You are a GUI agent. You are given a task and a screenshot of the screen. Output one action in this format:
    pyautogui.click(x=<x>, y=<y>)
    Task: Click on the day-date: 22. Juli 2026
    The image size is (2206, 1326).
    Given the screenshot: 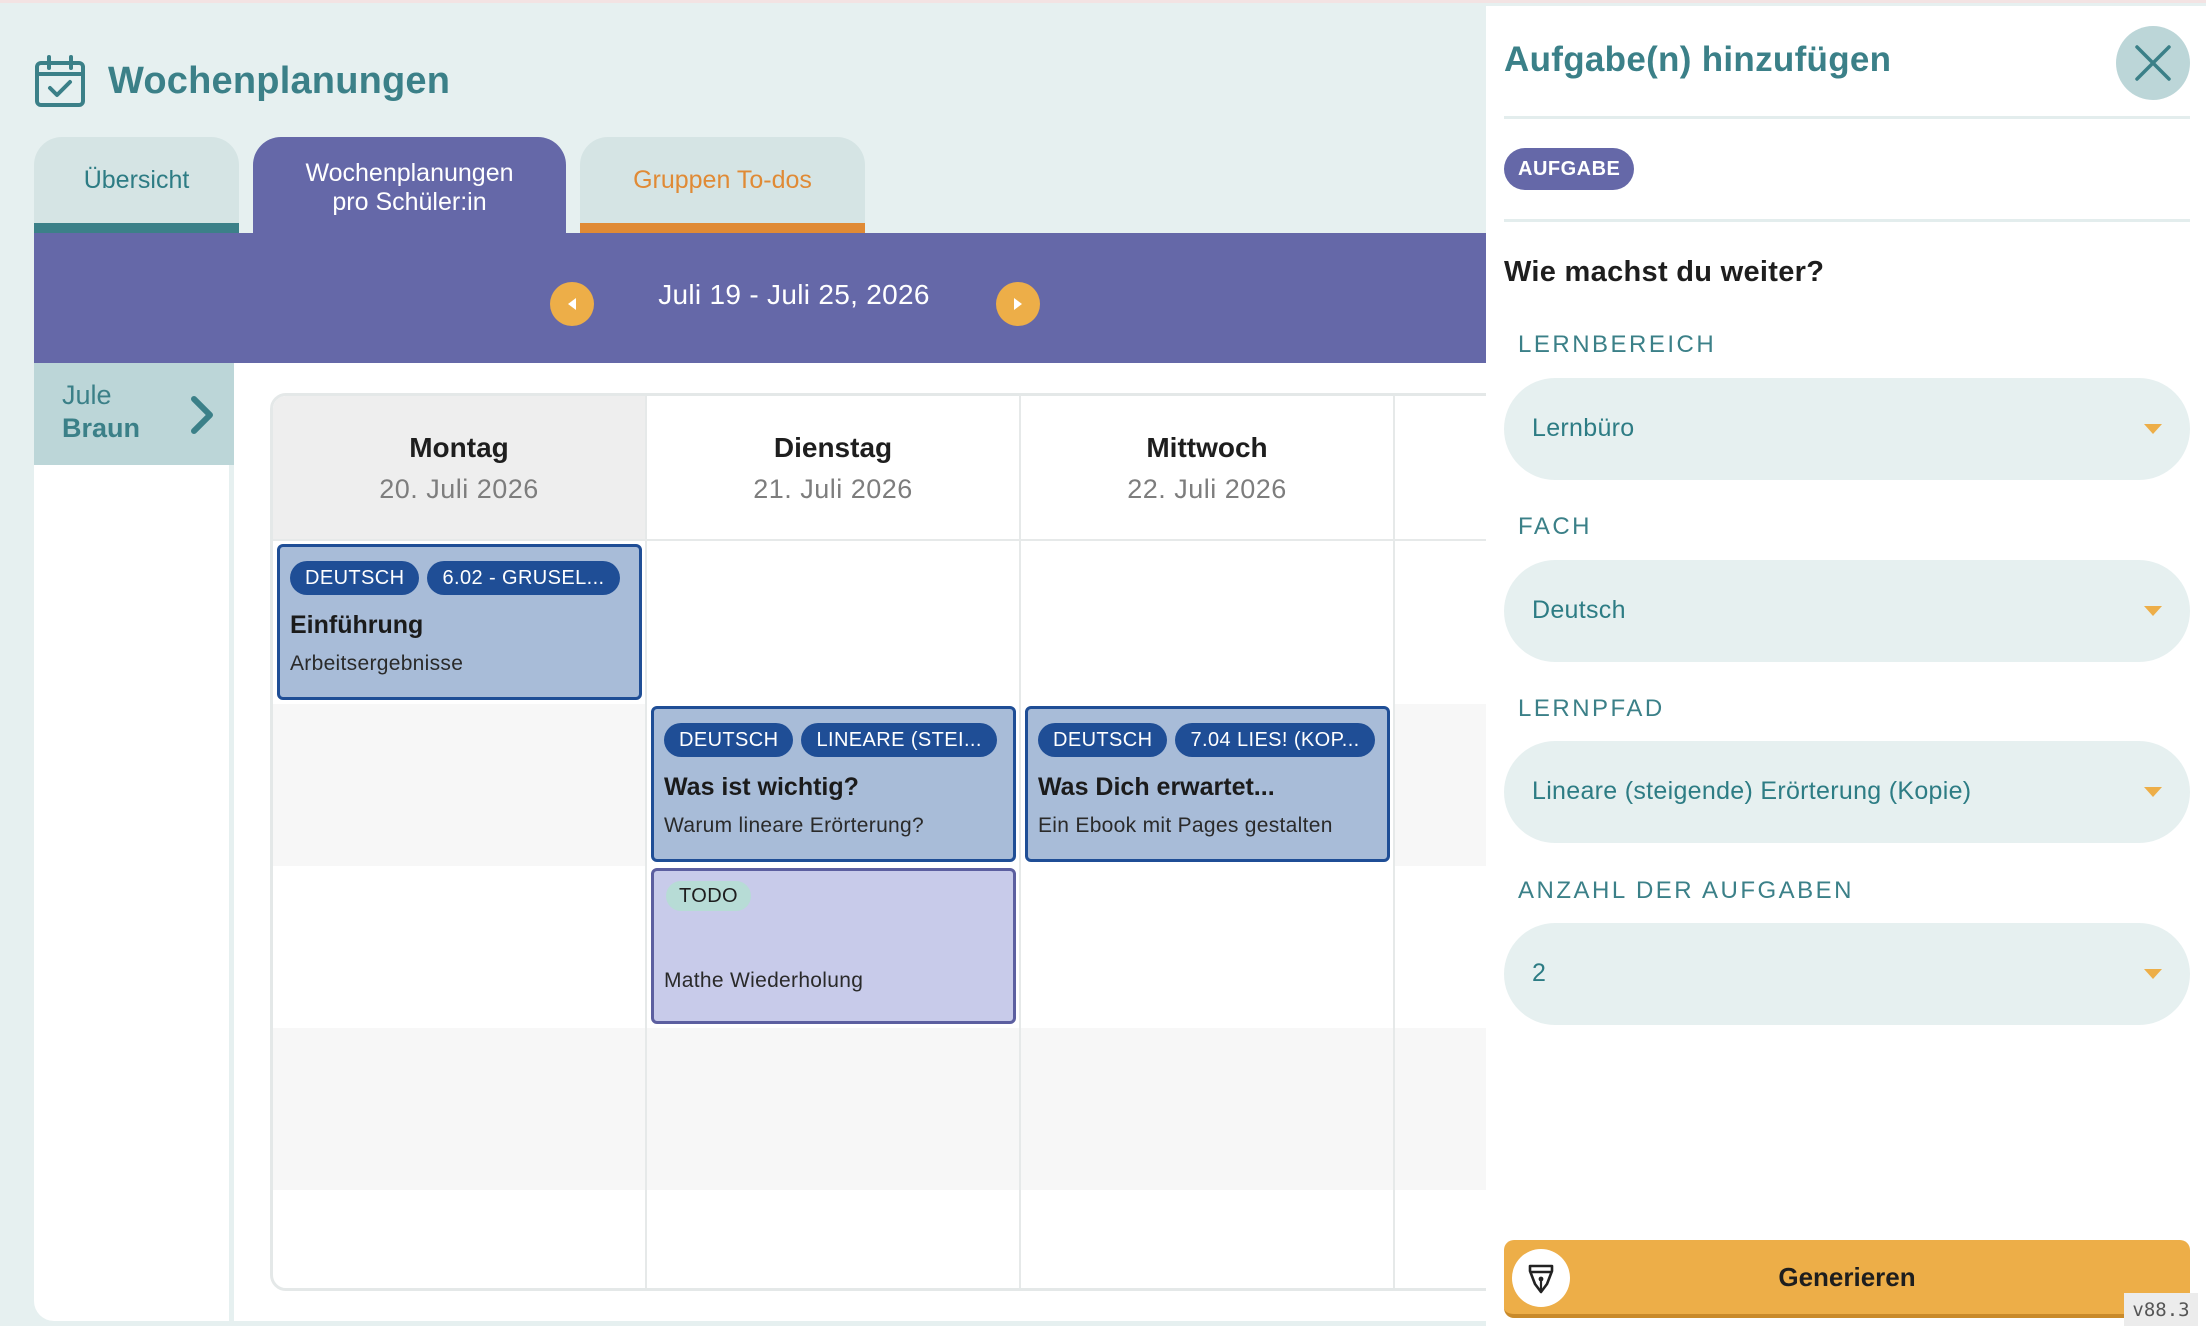 What is the action you would take?
    pyautogui.click(x=1207, y=489)
    